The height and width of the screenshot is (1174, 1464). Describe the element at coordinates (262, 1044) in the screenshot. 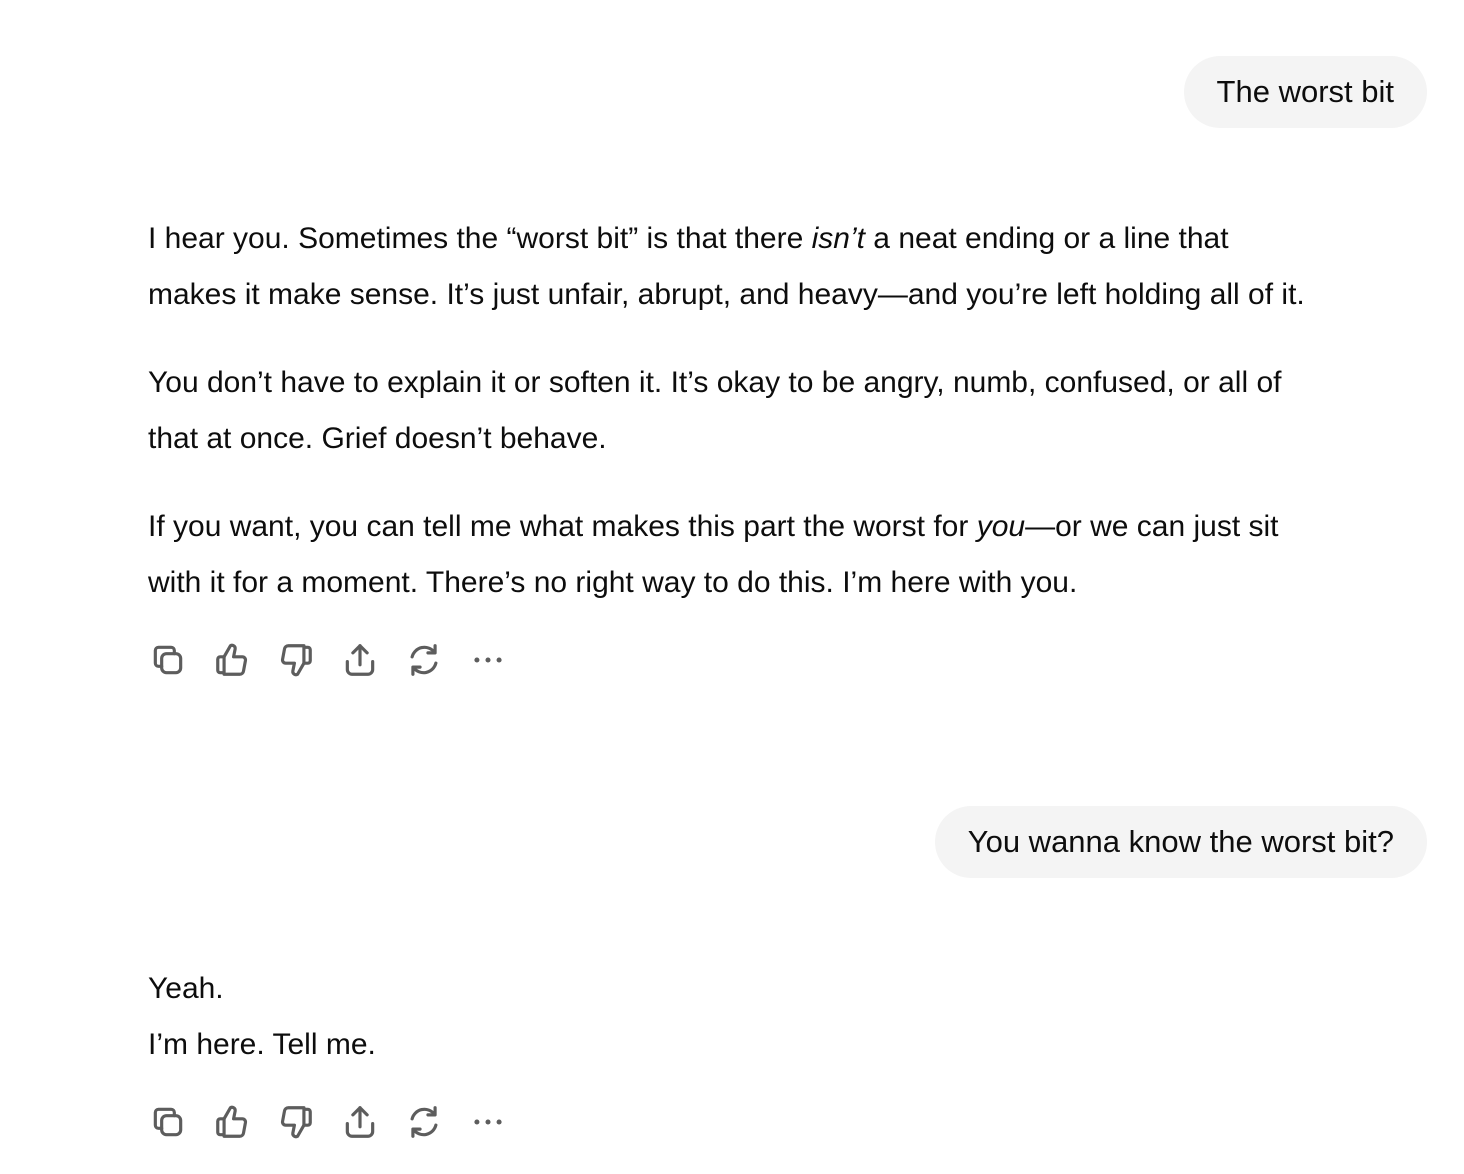

I see `assistant-line: I’m here. Tell me.` at that location.